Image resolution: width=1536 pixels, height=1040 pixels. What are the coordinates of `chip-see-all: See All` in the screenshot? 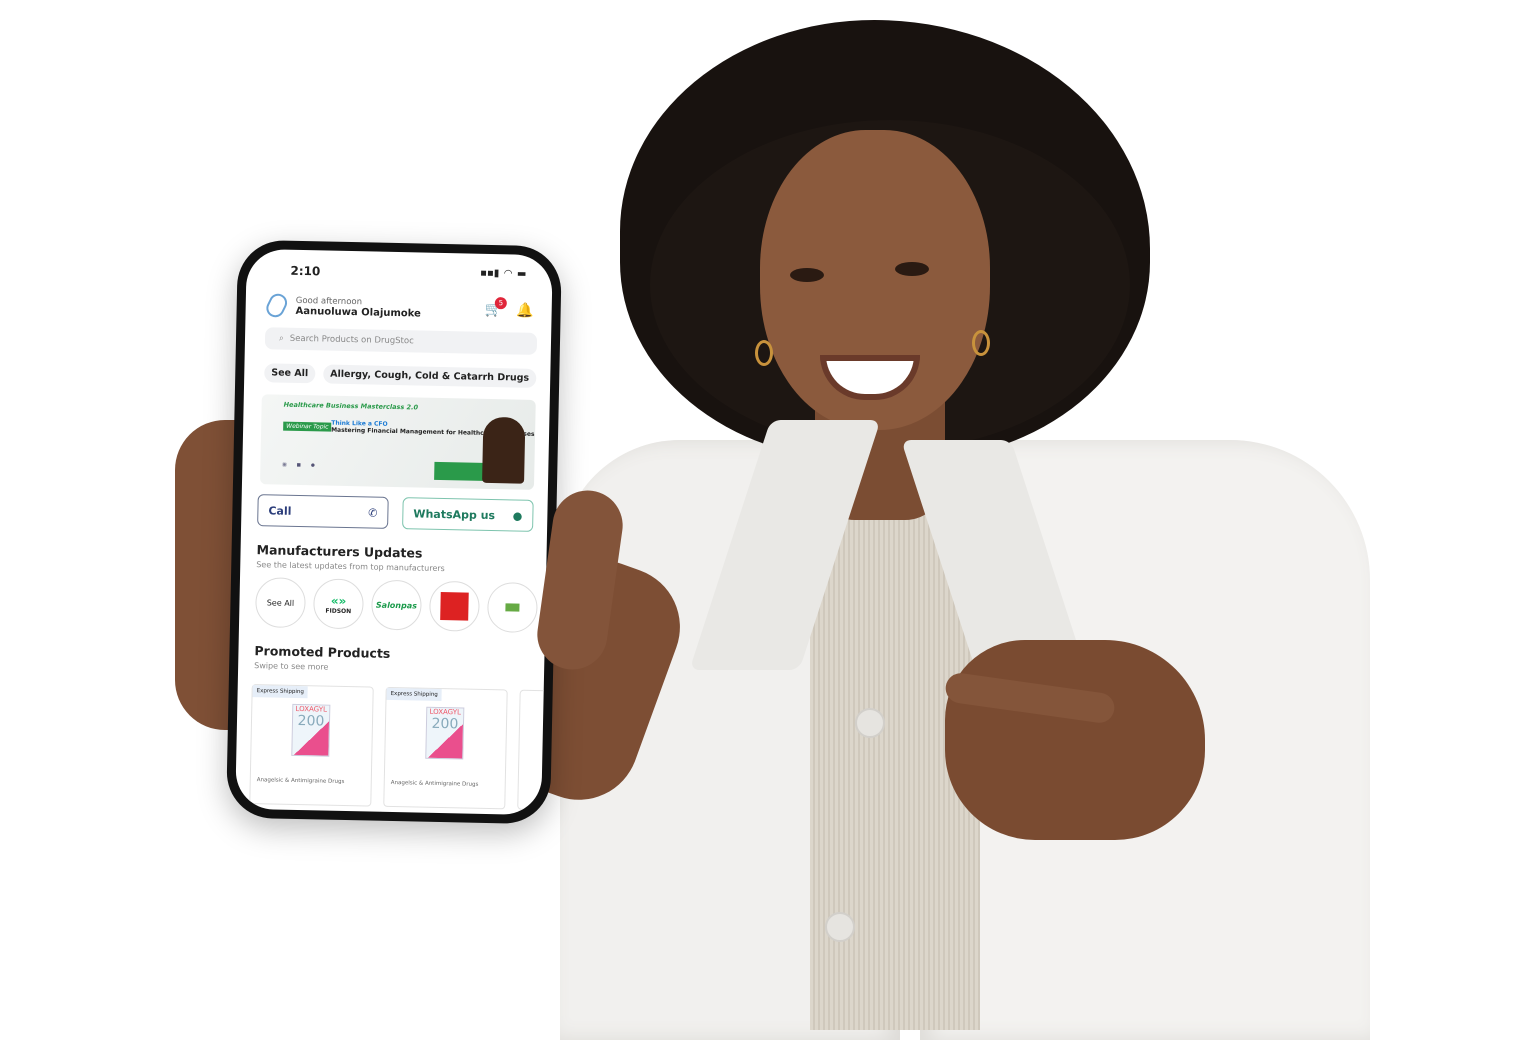 It's located at (290, 373).